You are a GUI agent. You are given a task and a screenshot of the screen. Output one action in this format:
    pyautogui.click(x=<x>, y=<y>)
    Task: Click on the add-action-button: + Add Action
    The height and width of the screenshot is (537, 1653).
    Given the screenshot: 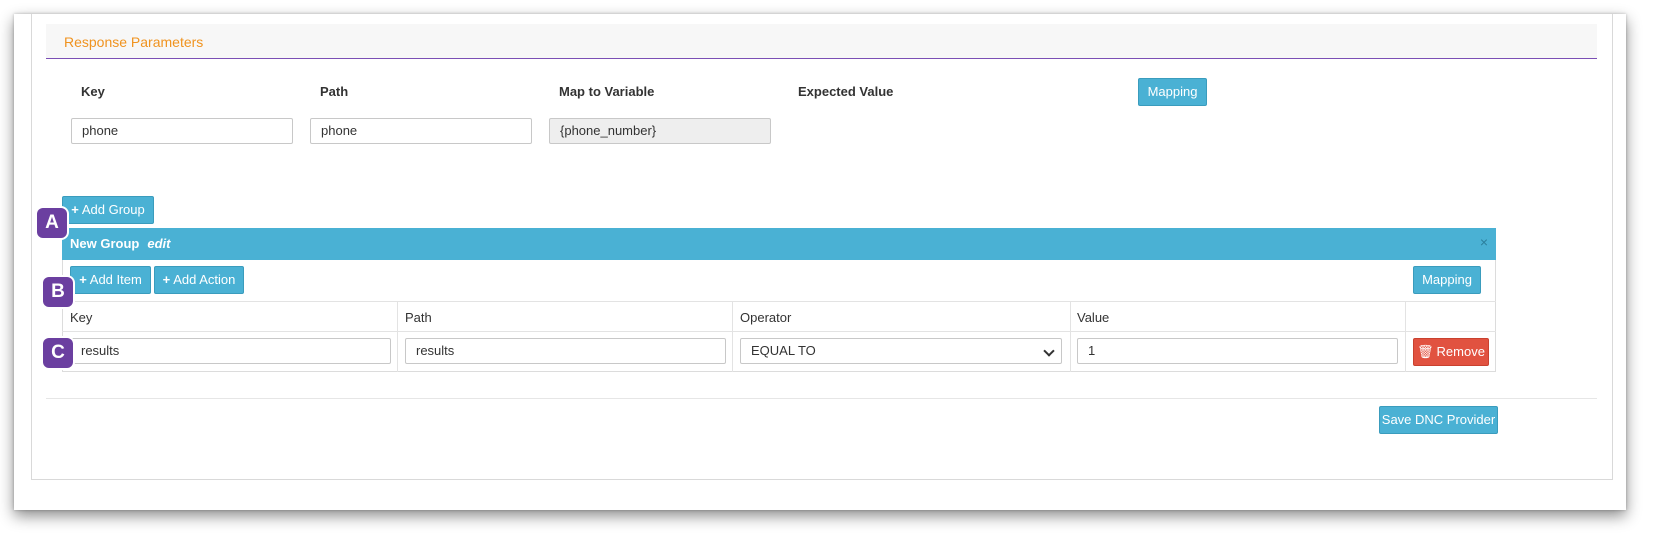 What is the action you would take?
    pyautogui.click(x=199, y=280)
    